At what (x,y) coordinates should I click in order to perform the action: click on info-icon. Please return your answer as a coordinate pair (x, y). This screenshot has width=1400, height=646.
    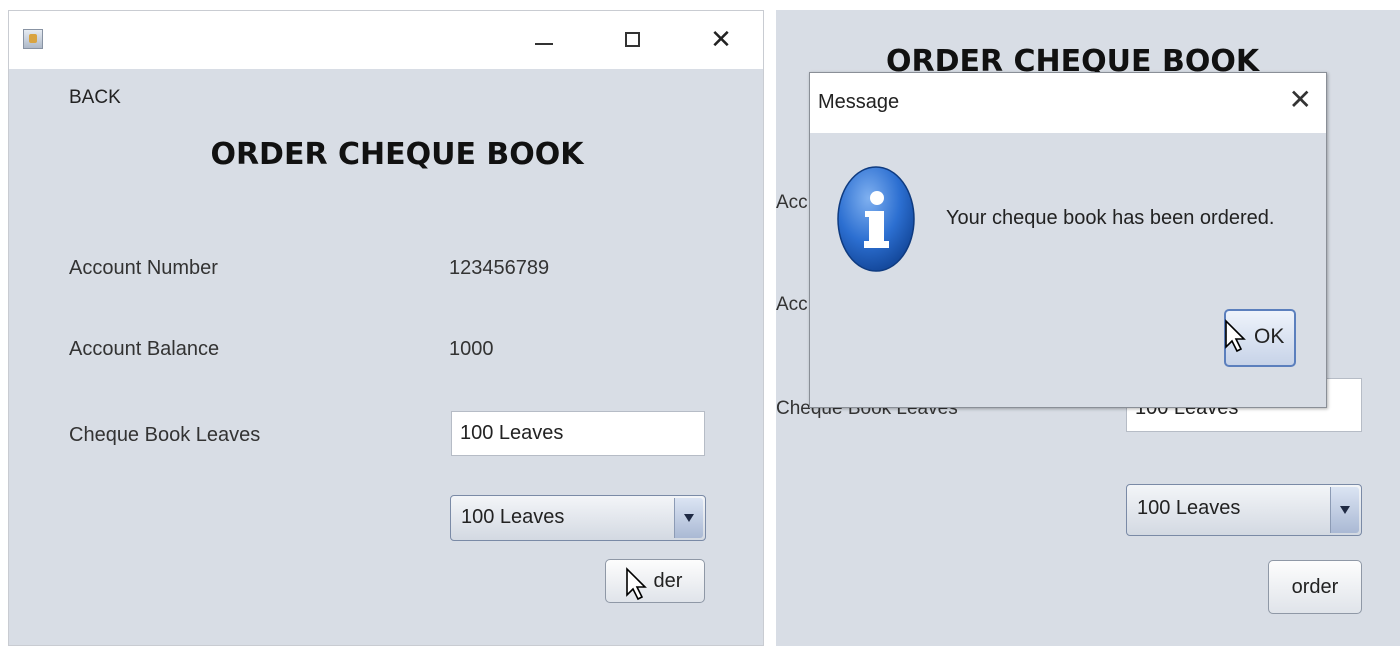
    Looking at the image, I should click on (876, 219).